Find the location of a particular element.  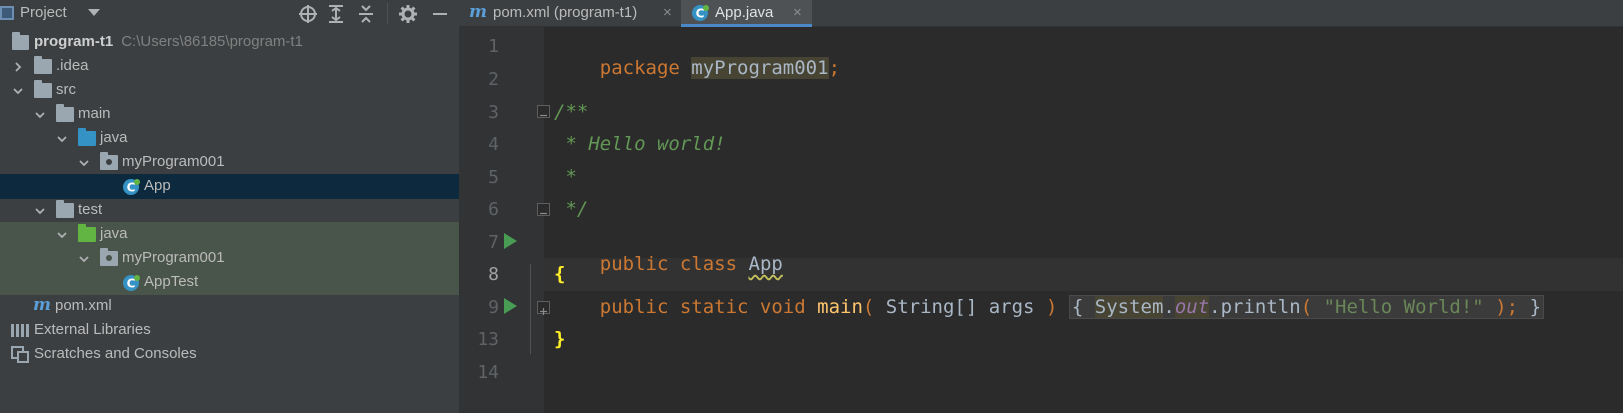

line-number: 2 is located at coordinates (493, 79).